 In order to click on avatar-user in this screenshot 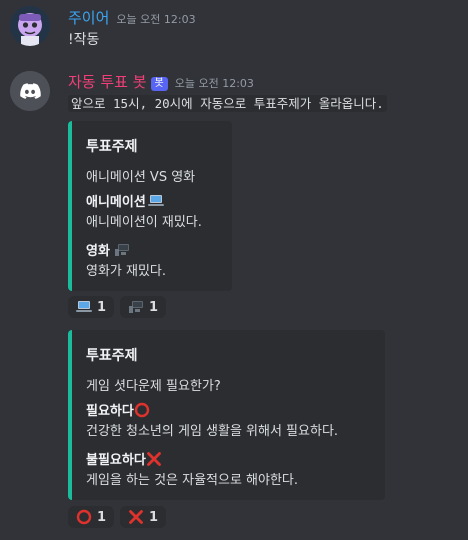, I will do `click(30, 26)`.